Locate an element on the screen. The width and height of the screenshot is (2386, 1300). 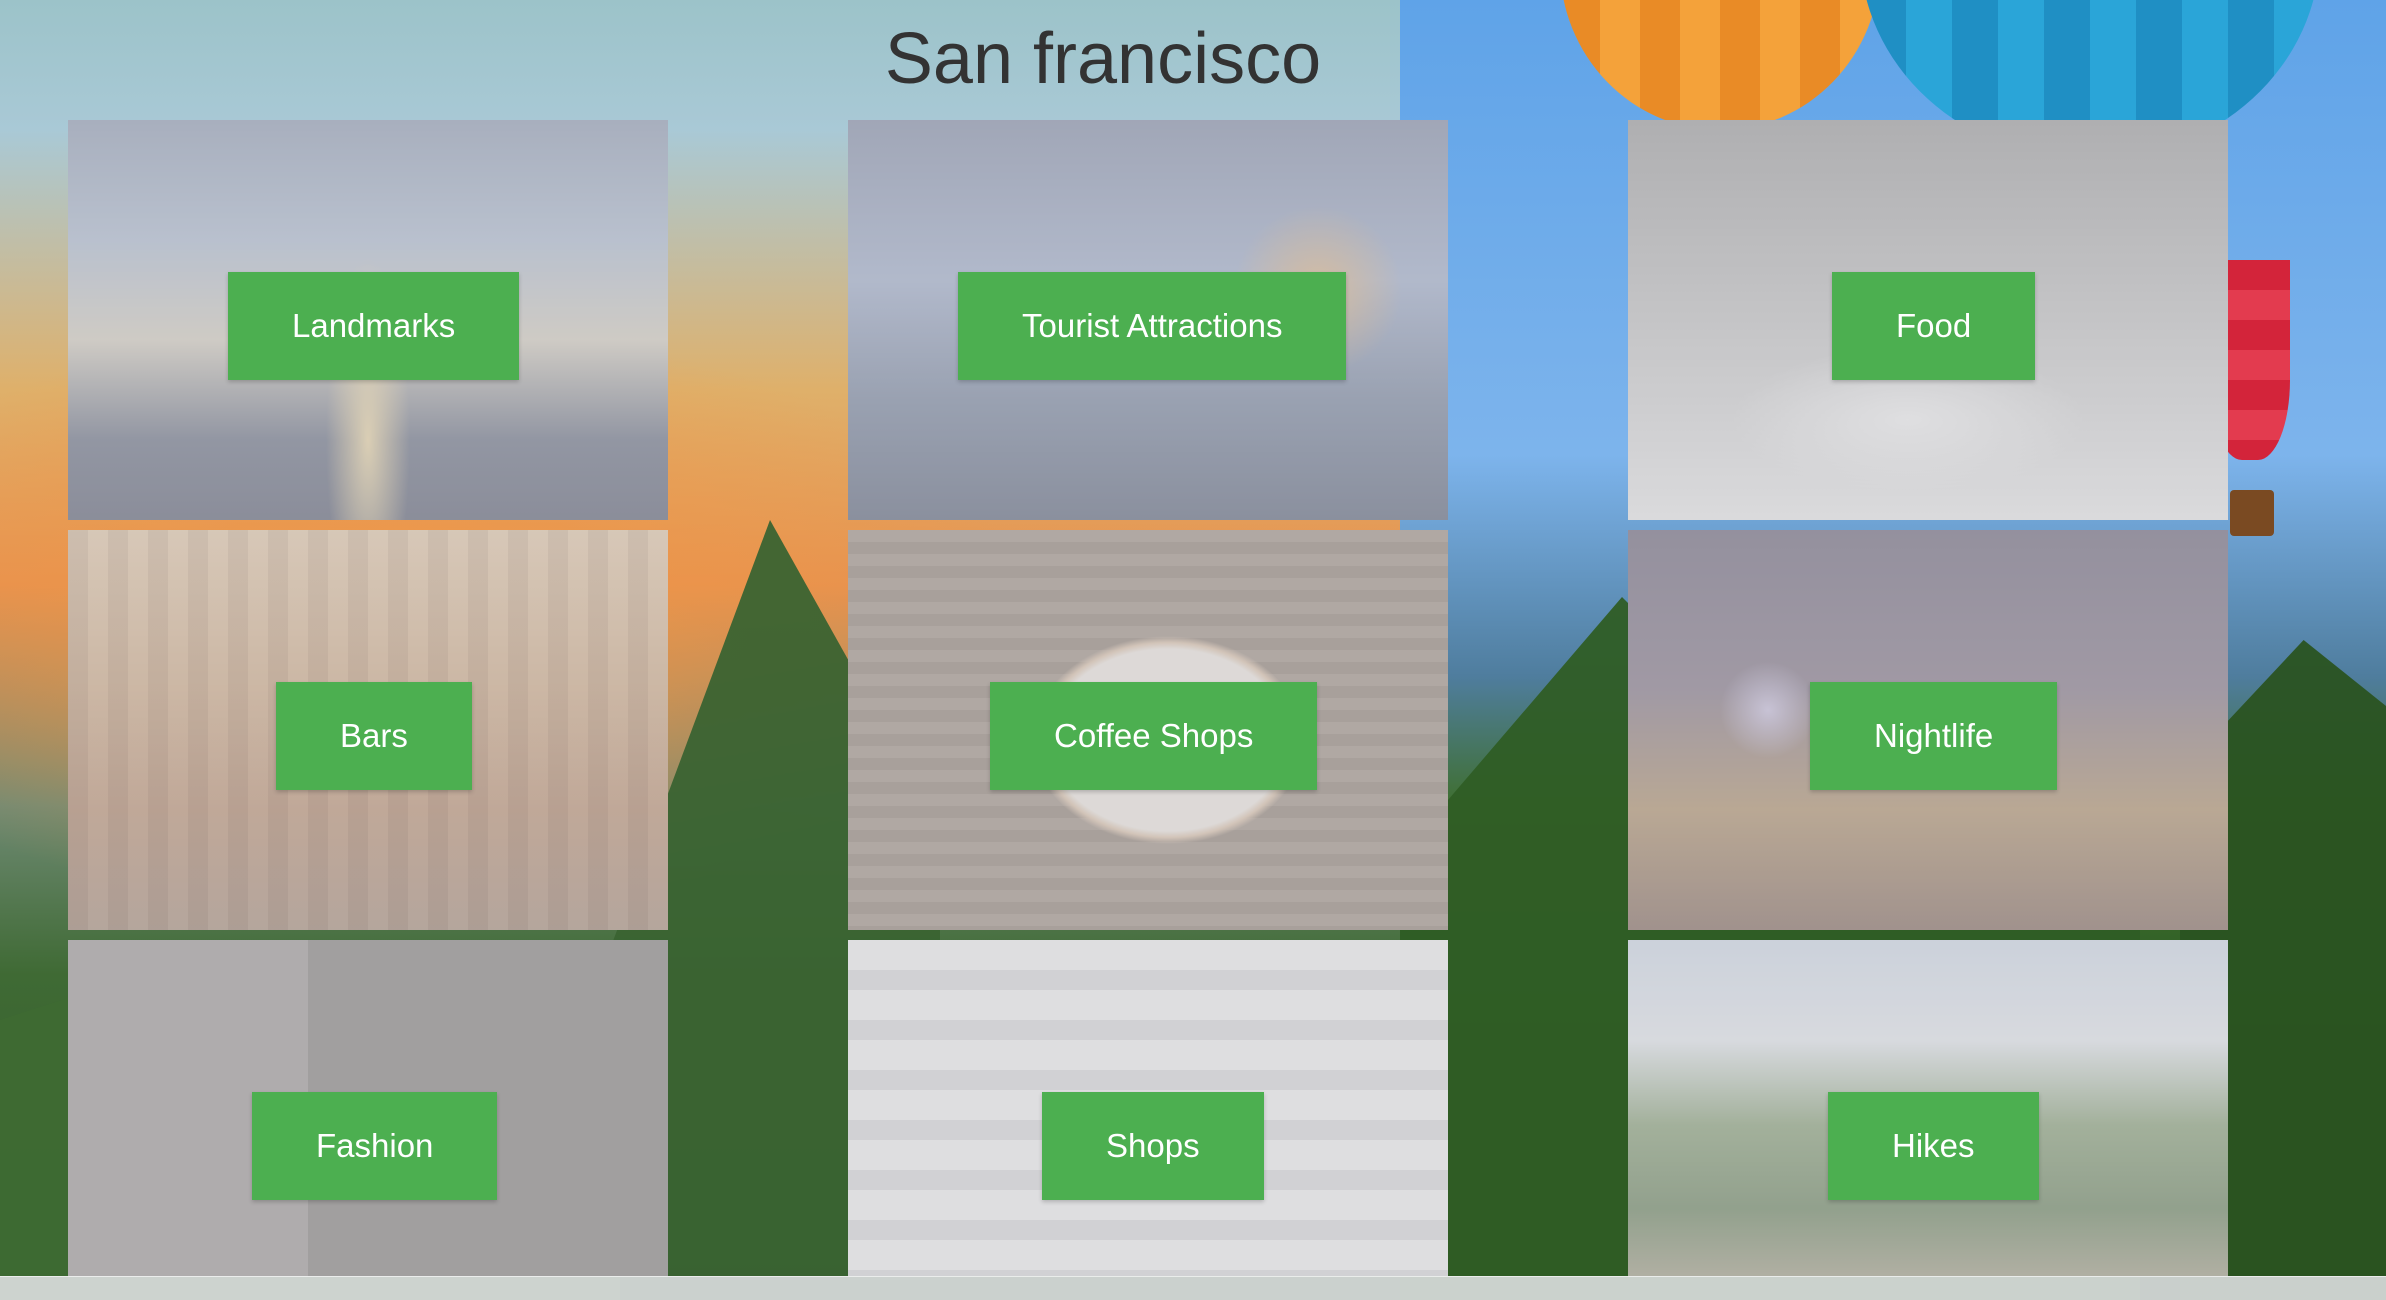
coffee-shops-button: Coffee Shops is located at coordinates (1154, 736).